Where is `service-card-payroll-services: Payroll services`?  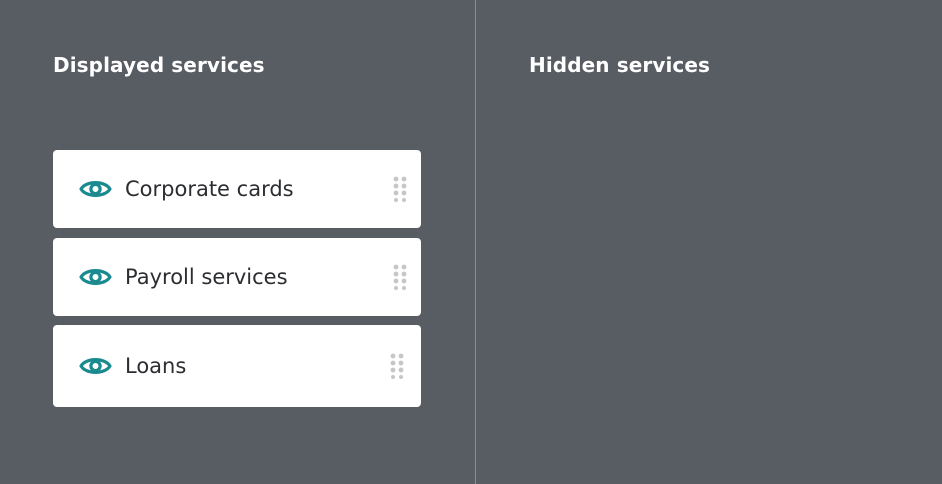 service-card-payroll-services: Payroll services is located at coordinates (237, 277).